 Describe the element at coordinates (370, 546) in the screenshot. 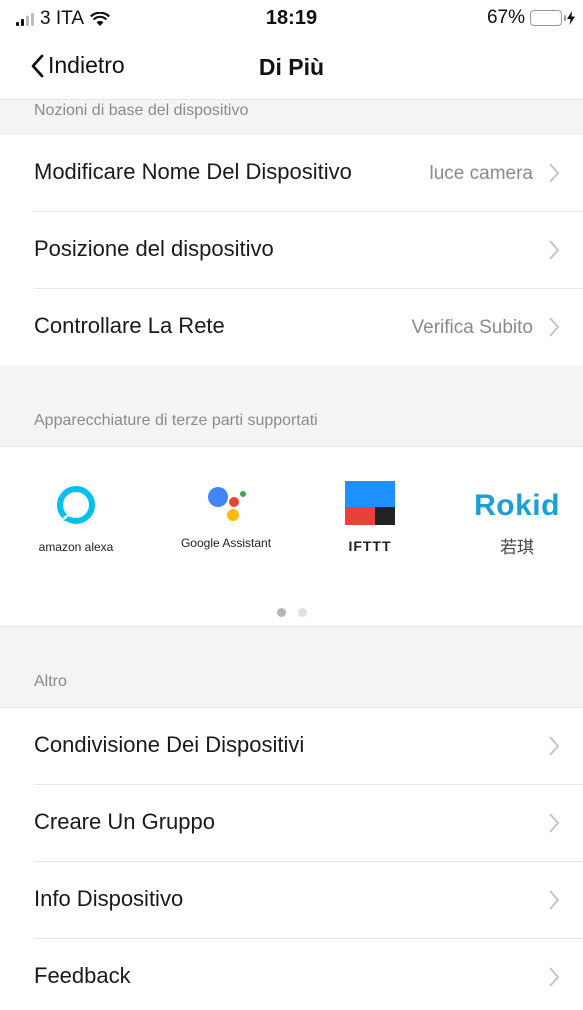

I see `third-party-caption: IFTTT` at that location.